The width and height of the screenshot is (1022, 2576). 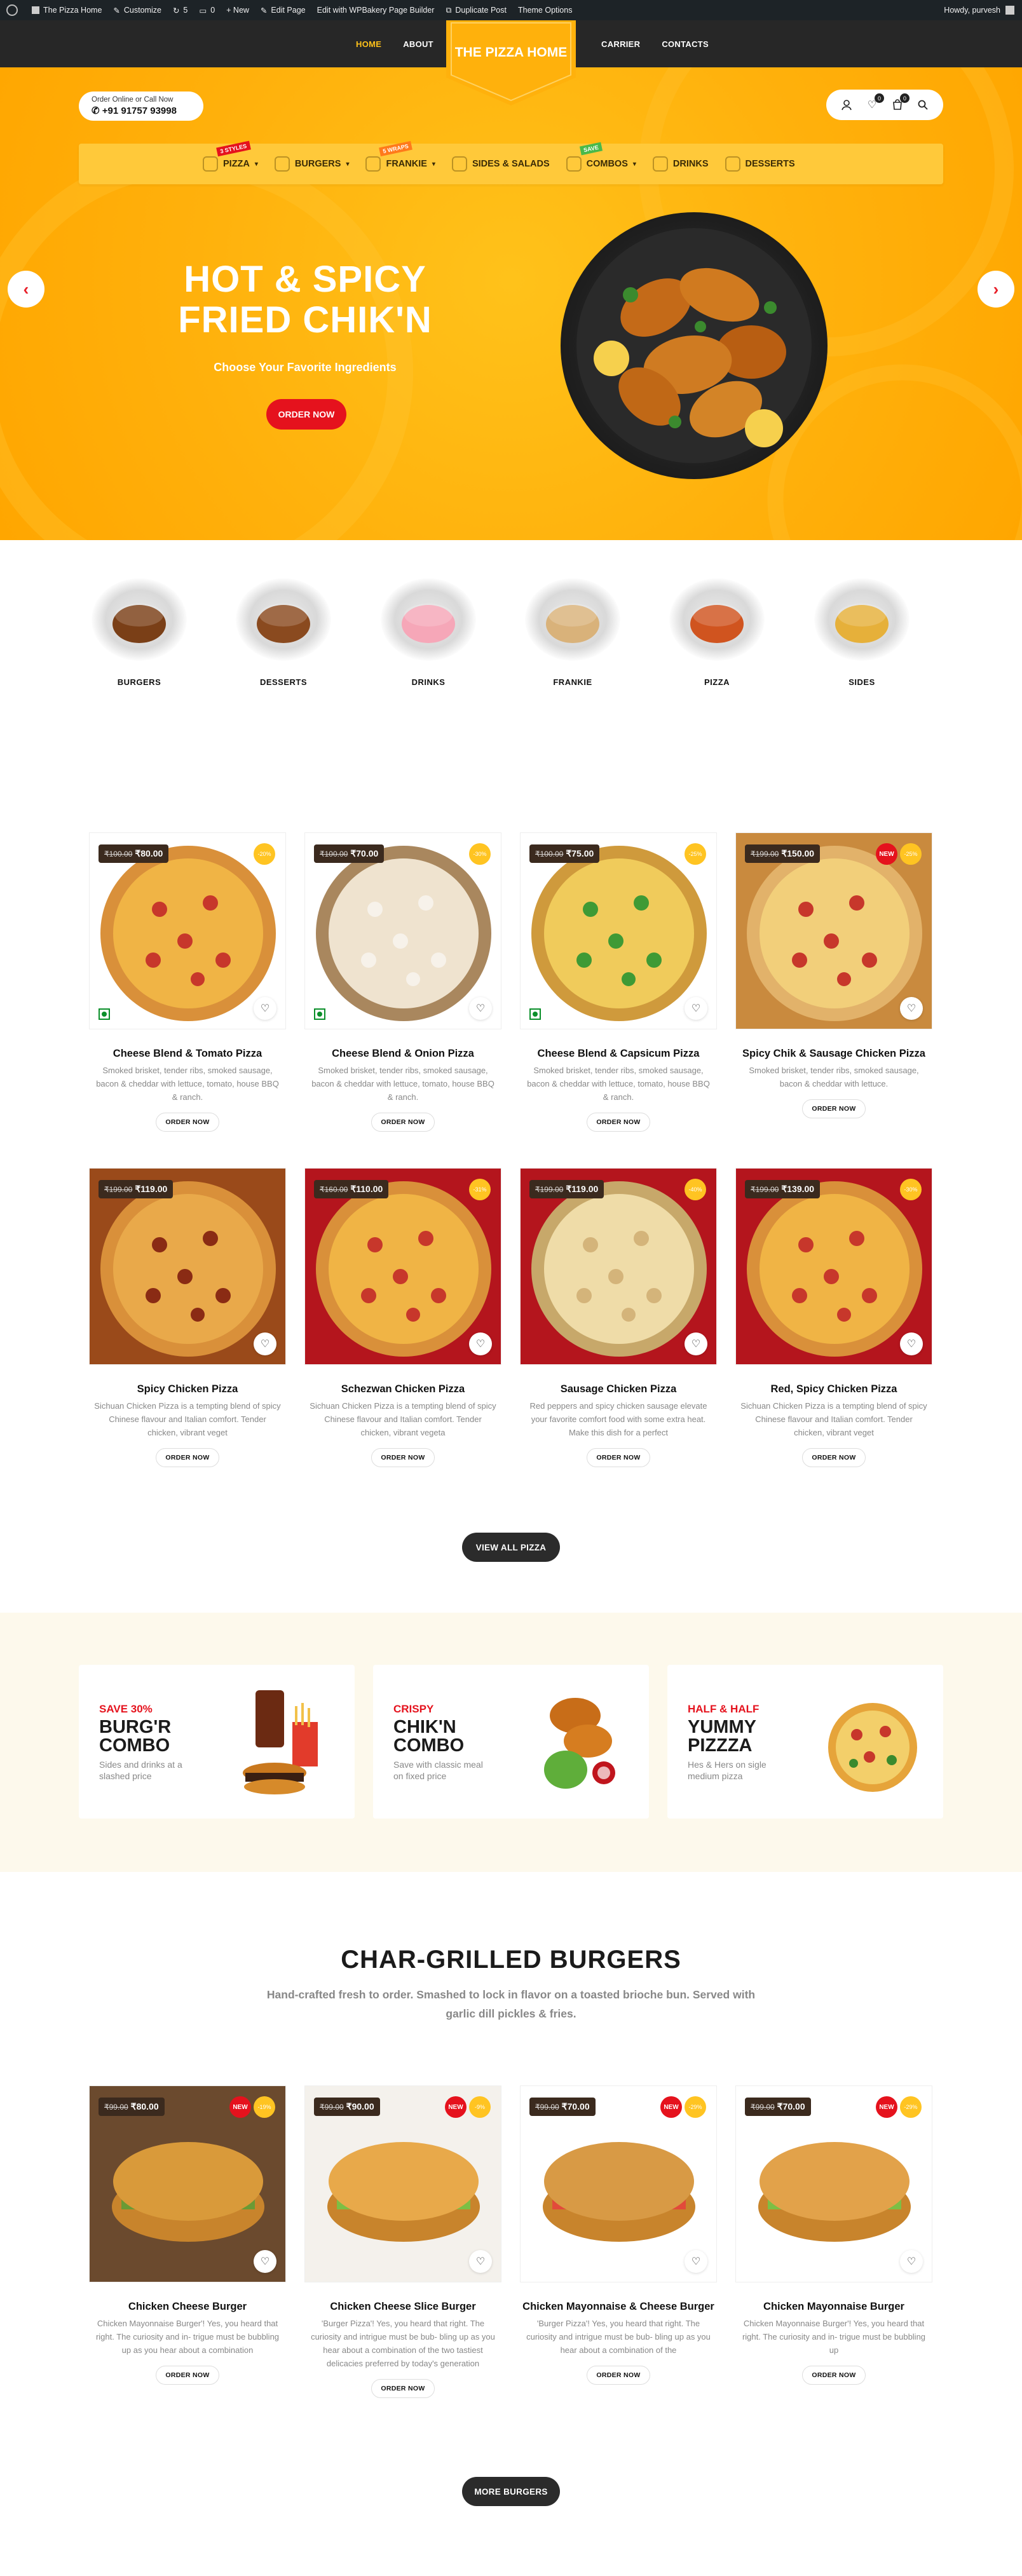 I want to click on product-image: ₹199.00 ₹119.00 -40% ♡, so click(x=618, y=1266).